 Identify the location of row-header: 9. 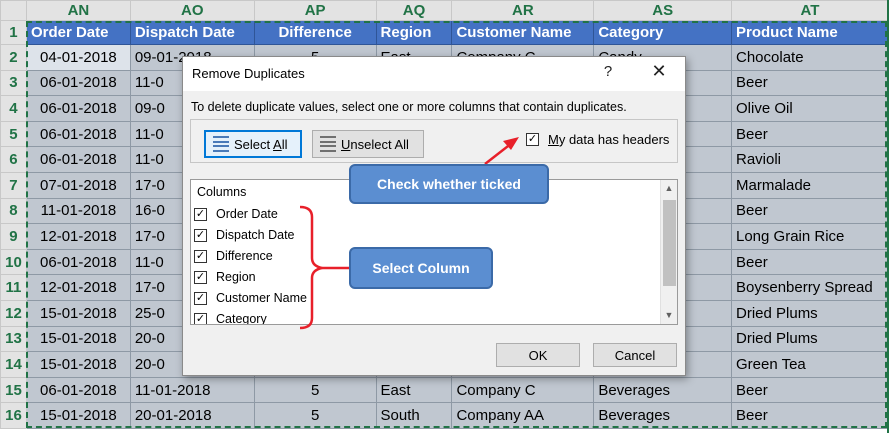
(13, 236).